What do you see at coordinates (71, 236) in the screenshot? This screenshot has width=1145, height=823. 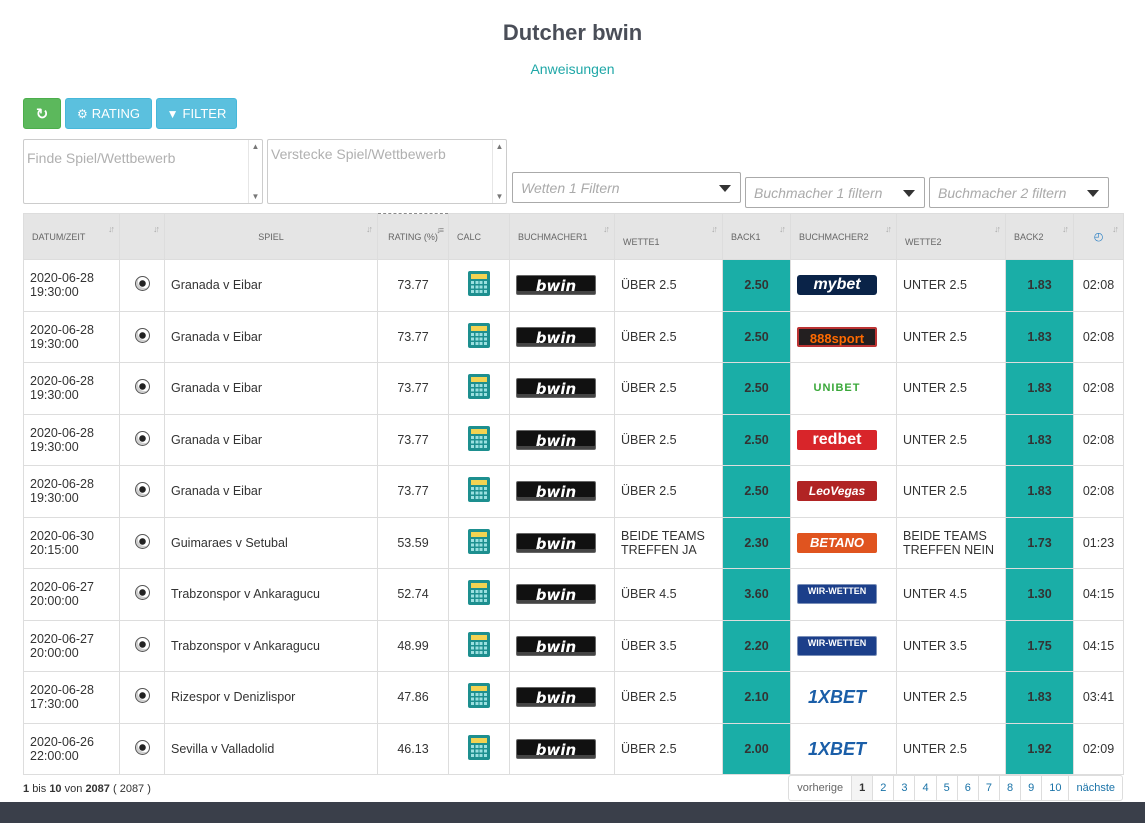 I see `column-header-date: DATUM/ZEIT ↓↑` at bounding box center [71, 236].